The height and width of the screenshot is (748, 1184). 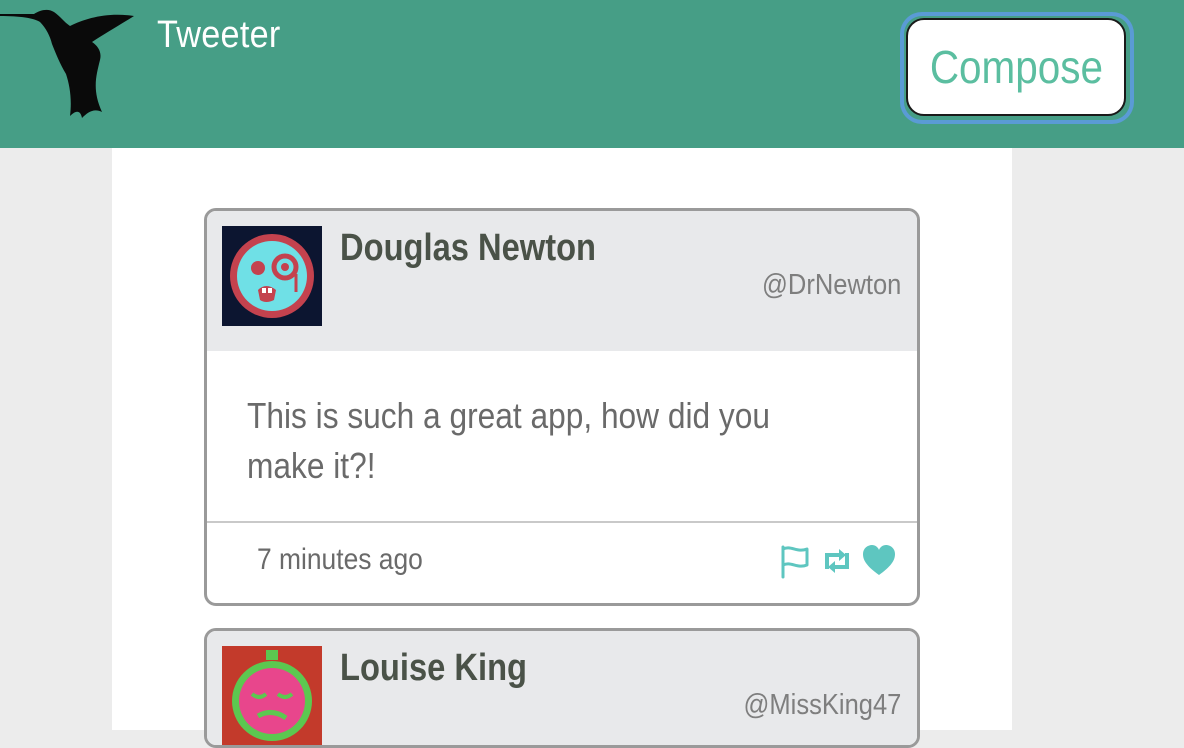 I want to click on tweet-footer: 7 minutes ago, so click(x=562, y=563).